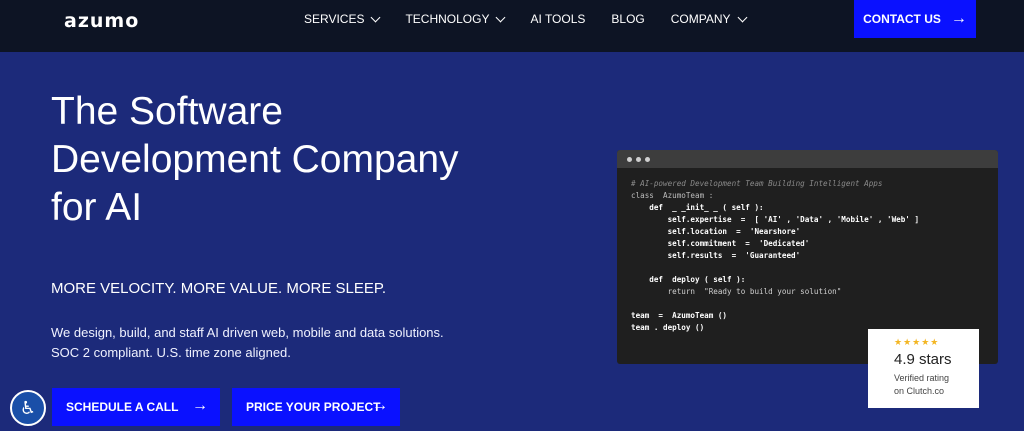  I want to click on verified-line: on Clutch.co, so click(919, 391).